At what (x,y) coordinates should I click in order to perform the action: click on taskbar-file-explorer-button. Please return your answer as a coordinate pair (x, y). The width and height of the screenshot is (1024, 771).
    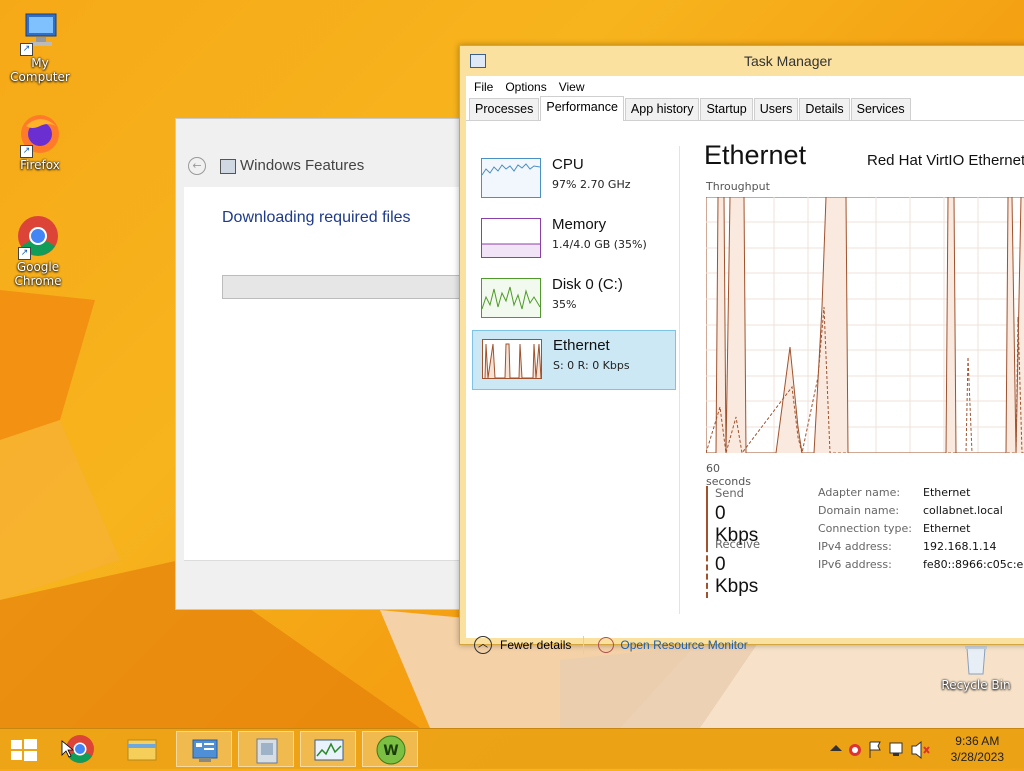
    Looking at the image, I should click on (142, 749).